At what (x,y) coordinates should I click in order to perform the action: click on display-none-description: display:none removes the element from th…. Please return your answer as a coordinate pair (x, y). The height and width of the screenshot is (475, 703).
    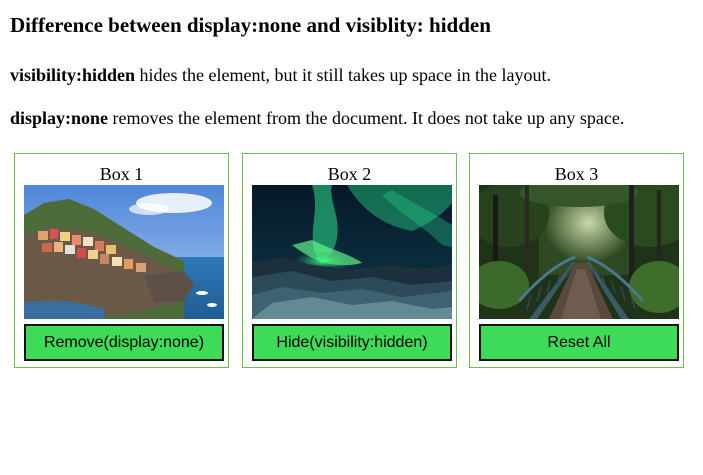
    Looking at the image, I should click on (317, 118).